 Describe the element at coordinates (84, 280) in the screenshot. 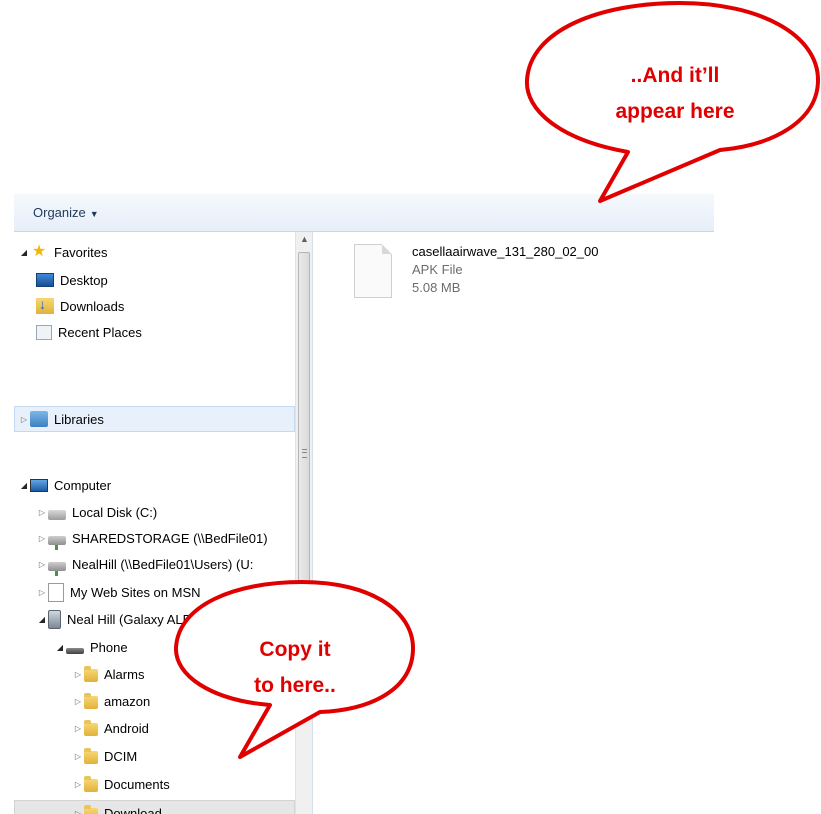

I see `nav-item-label: Desktop` at that location.